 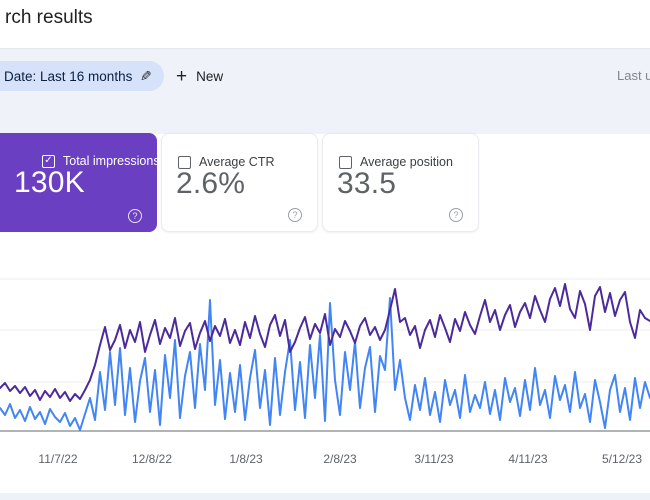 I want to click on date-filter-chip: Date: Last 16 months ✎, so click(x=82, y=76).